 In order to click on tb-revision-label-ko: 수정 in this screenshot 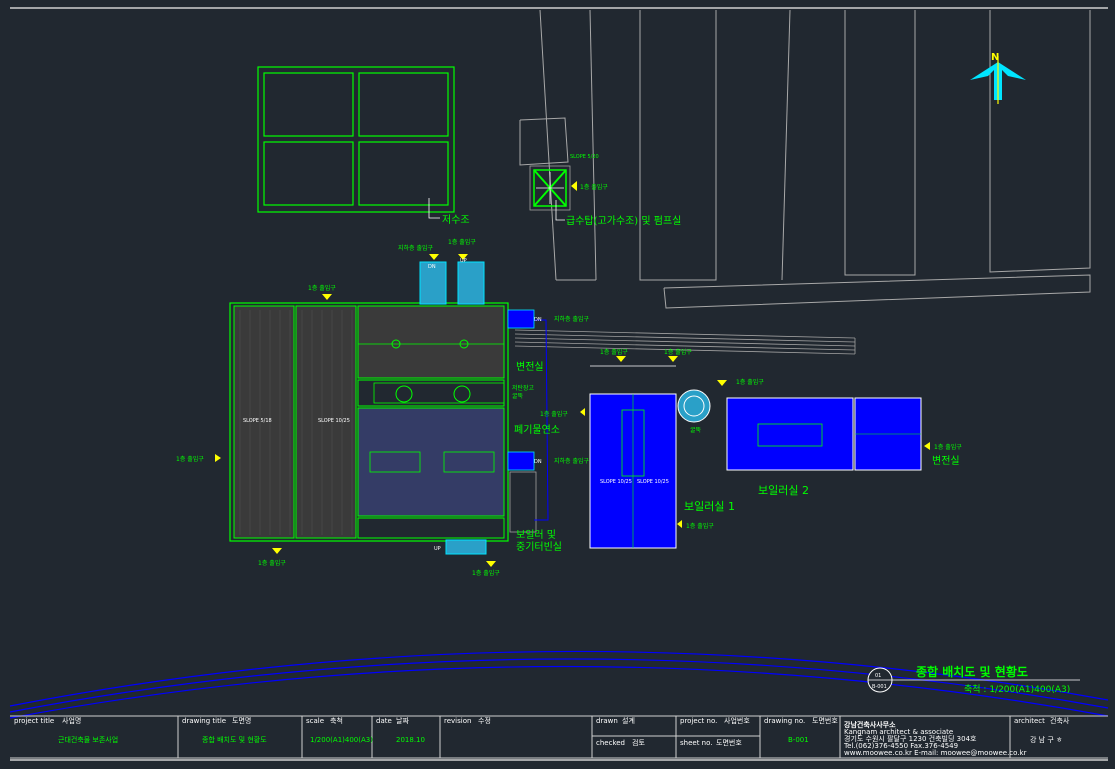, I will do `click(484, 720)`.